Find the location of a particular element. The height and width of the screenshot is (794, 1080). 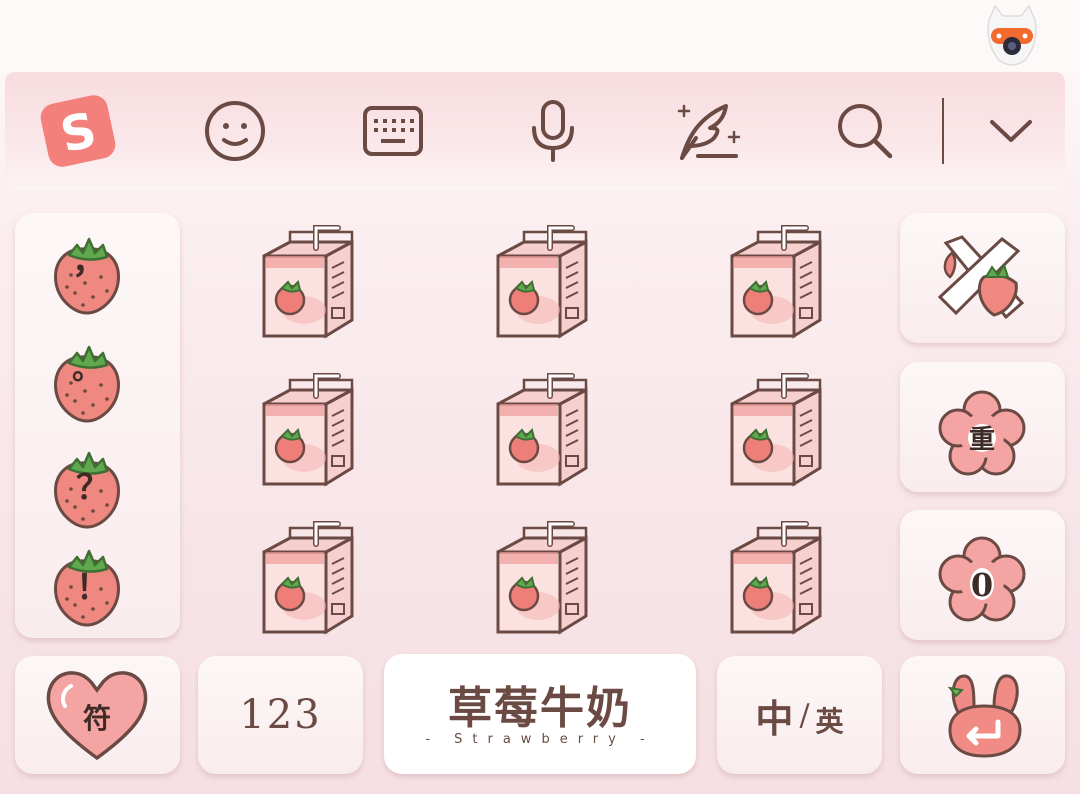

flower-icon: 0 is located at coordinates (982, 579).